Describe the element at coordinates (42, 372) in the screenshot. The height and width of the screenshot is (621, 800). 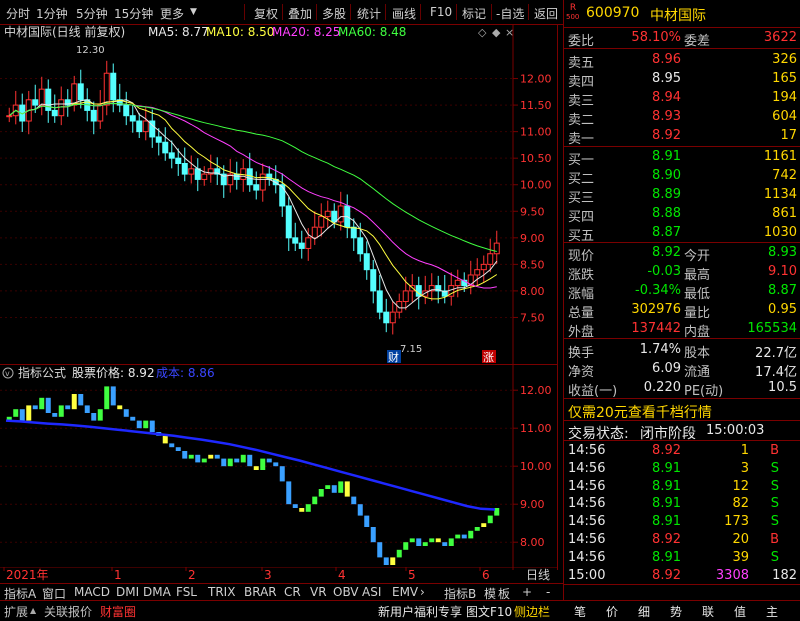
I see `indicator-title: 指标公式` at that location.